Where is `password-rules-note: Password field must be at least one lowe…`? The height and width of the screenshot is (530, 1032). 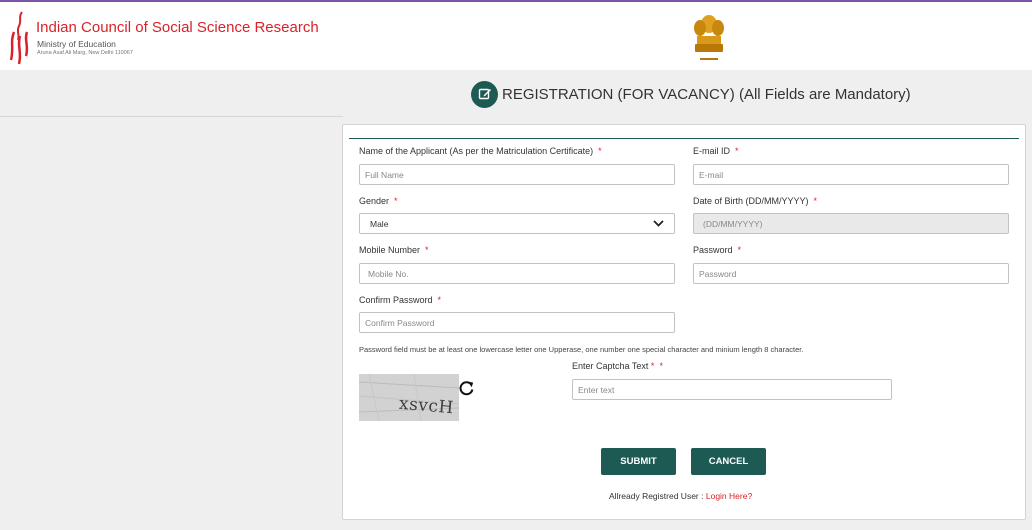
password-rules-note: Password field must be at least one lowe… is located at coordinates (581, 349).